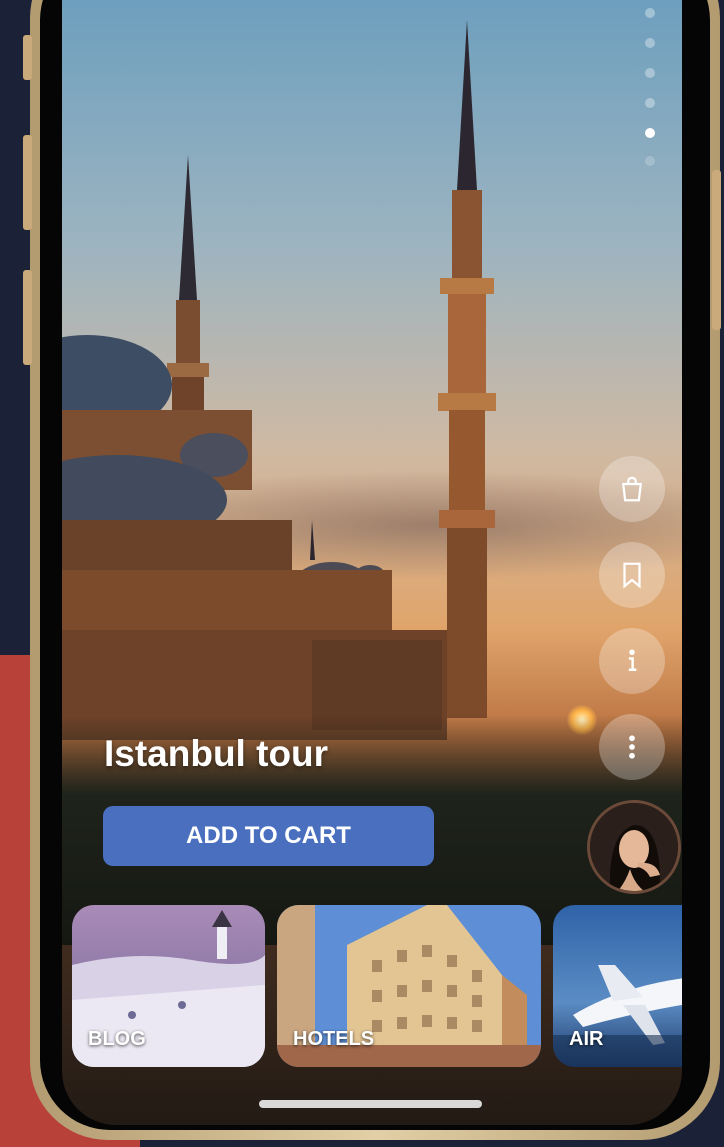 This screenshot has height=1147, width=724. Describe the element at coordinates (27, 182) in the screenshot. I see `volume-up-button` at that location.